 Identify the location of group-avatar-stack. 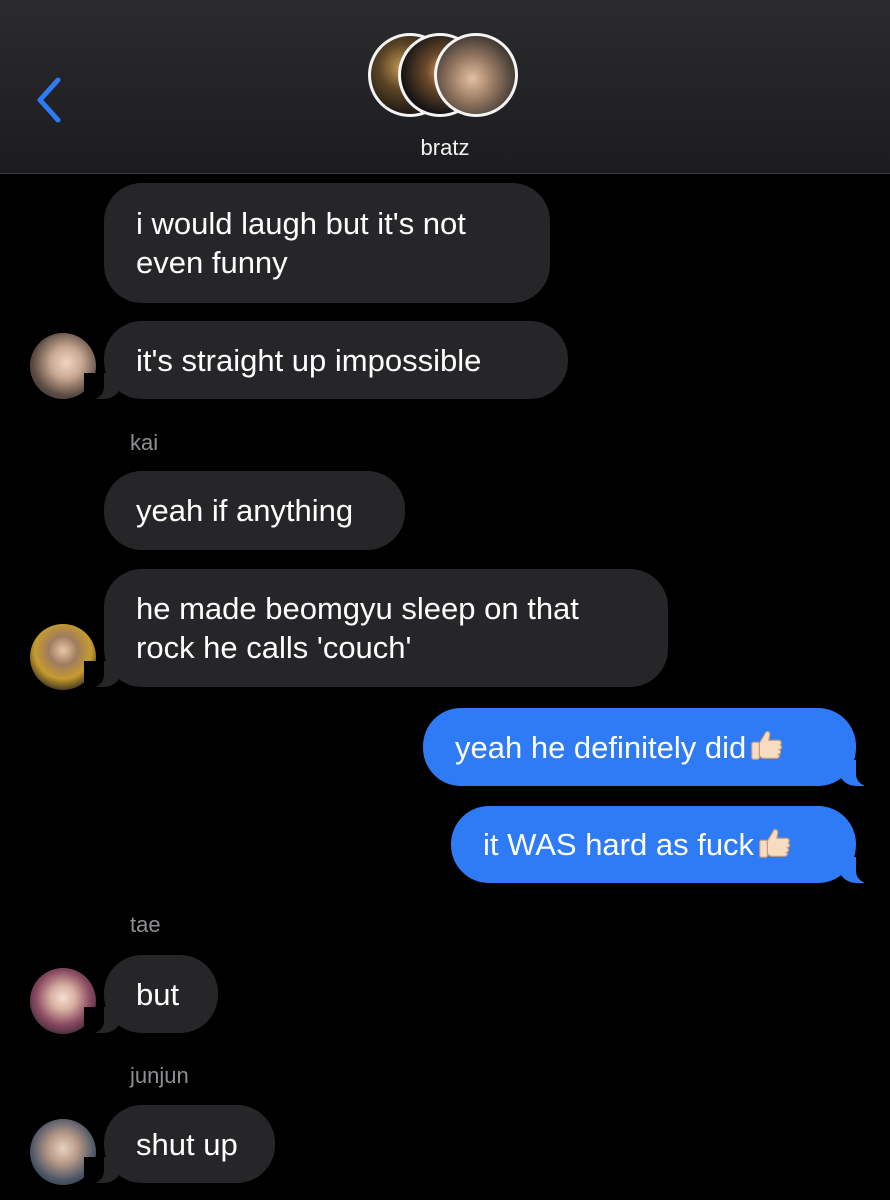
(445, 74).